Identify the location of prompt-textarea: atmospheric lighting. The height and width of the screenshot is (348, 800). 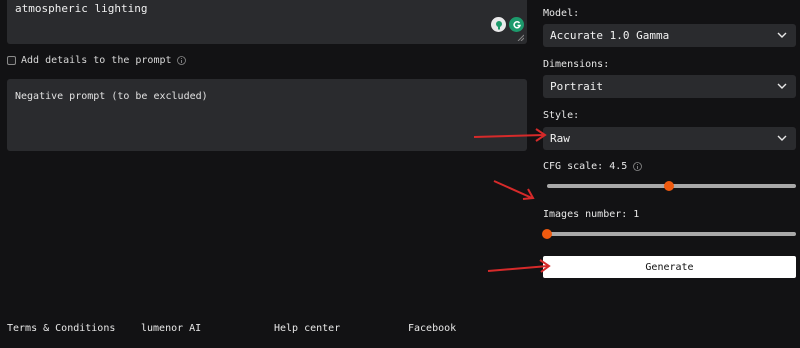
(267, 22).